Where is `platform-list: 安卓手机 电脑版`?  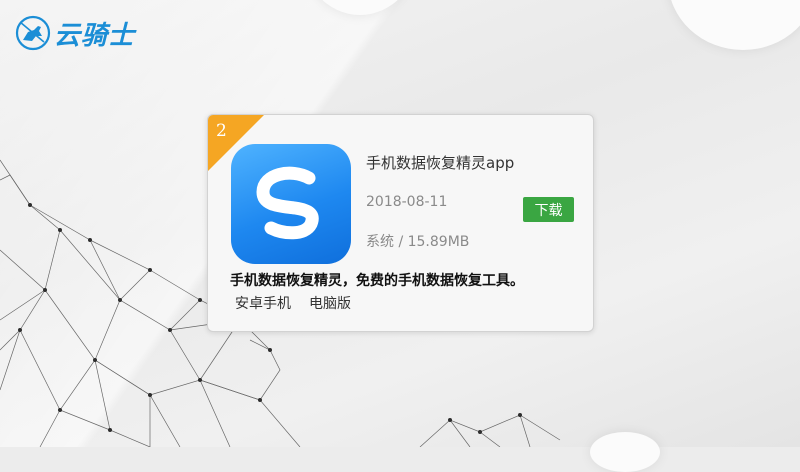 platform-list: 安卓手机 电脑版 is located at coordinates (293, 303).